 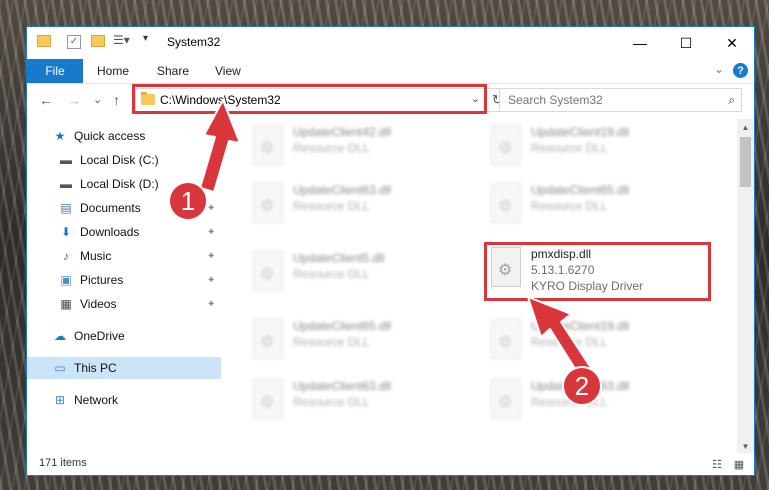 What do you see at coordinates (188, 201) in the screenshot?
I see `callout-badge-1: 1` at bounding box center [188, 201].